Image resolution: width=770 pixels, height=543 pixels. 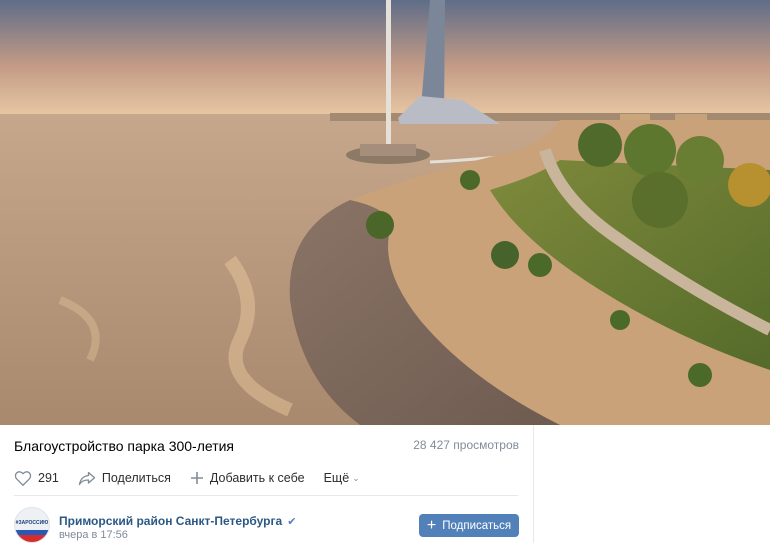 What do you see at coordinates (23, 478) in the screenshot?
I see `heart-icon` at bounding box center [23, 478].